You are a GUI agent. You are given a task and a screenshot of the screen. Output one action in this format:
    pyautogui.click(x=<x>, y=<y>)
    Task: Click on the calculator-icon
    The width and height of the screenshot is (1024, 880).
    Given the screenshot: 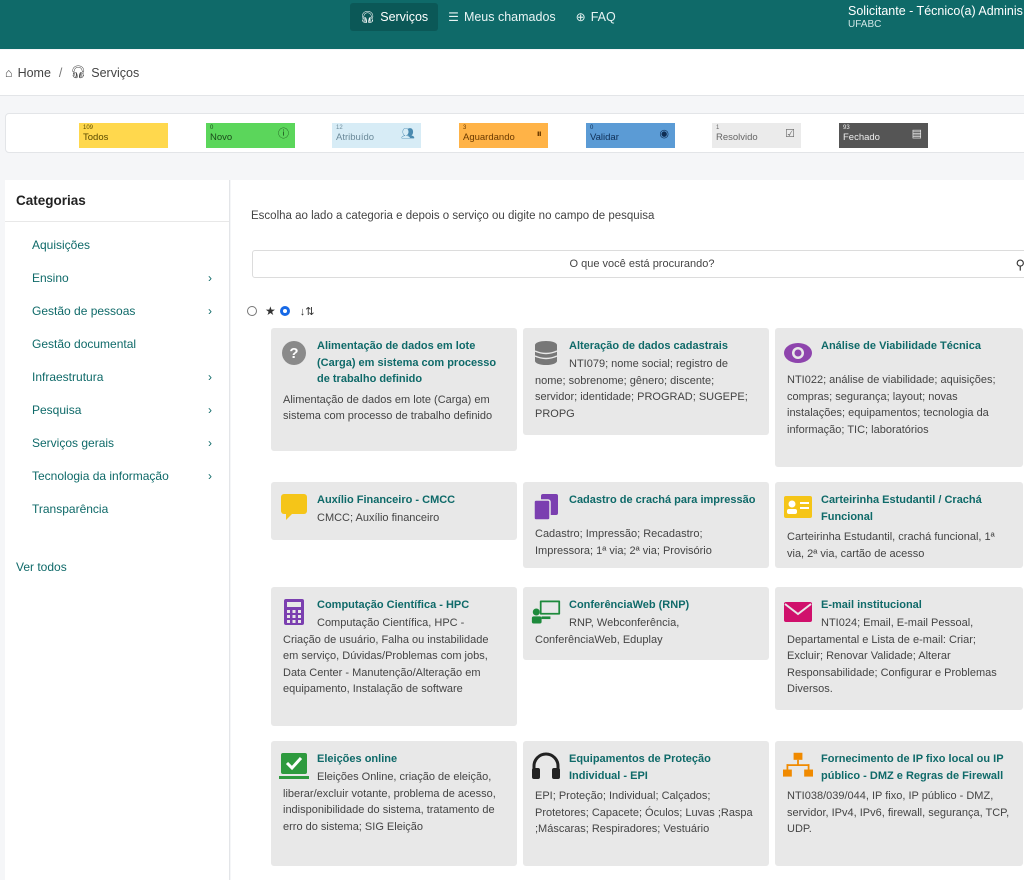 What is the action you would take?
    pyautogui.click(x=294, y=612)
    